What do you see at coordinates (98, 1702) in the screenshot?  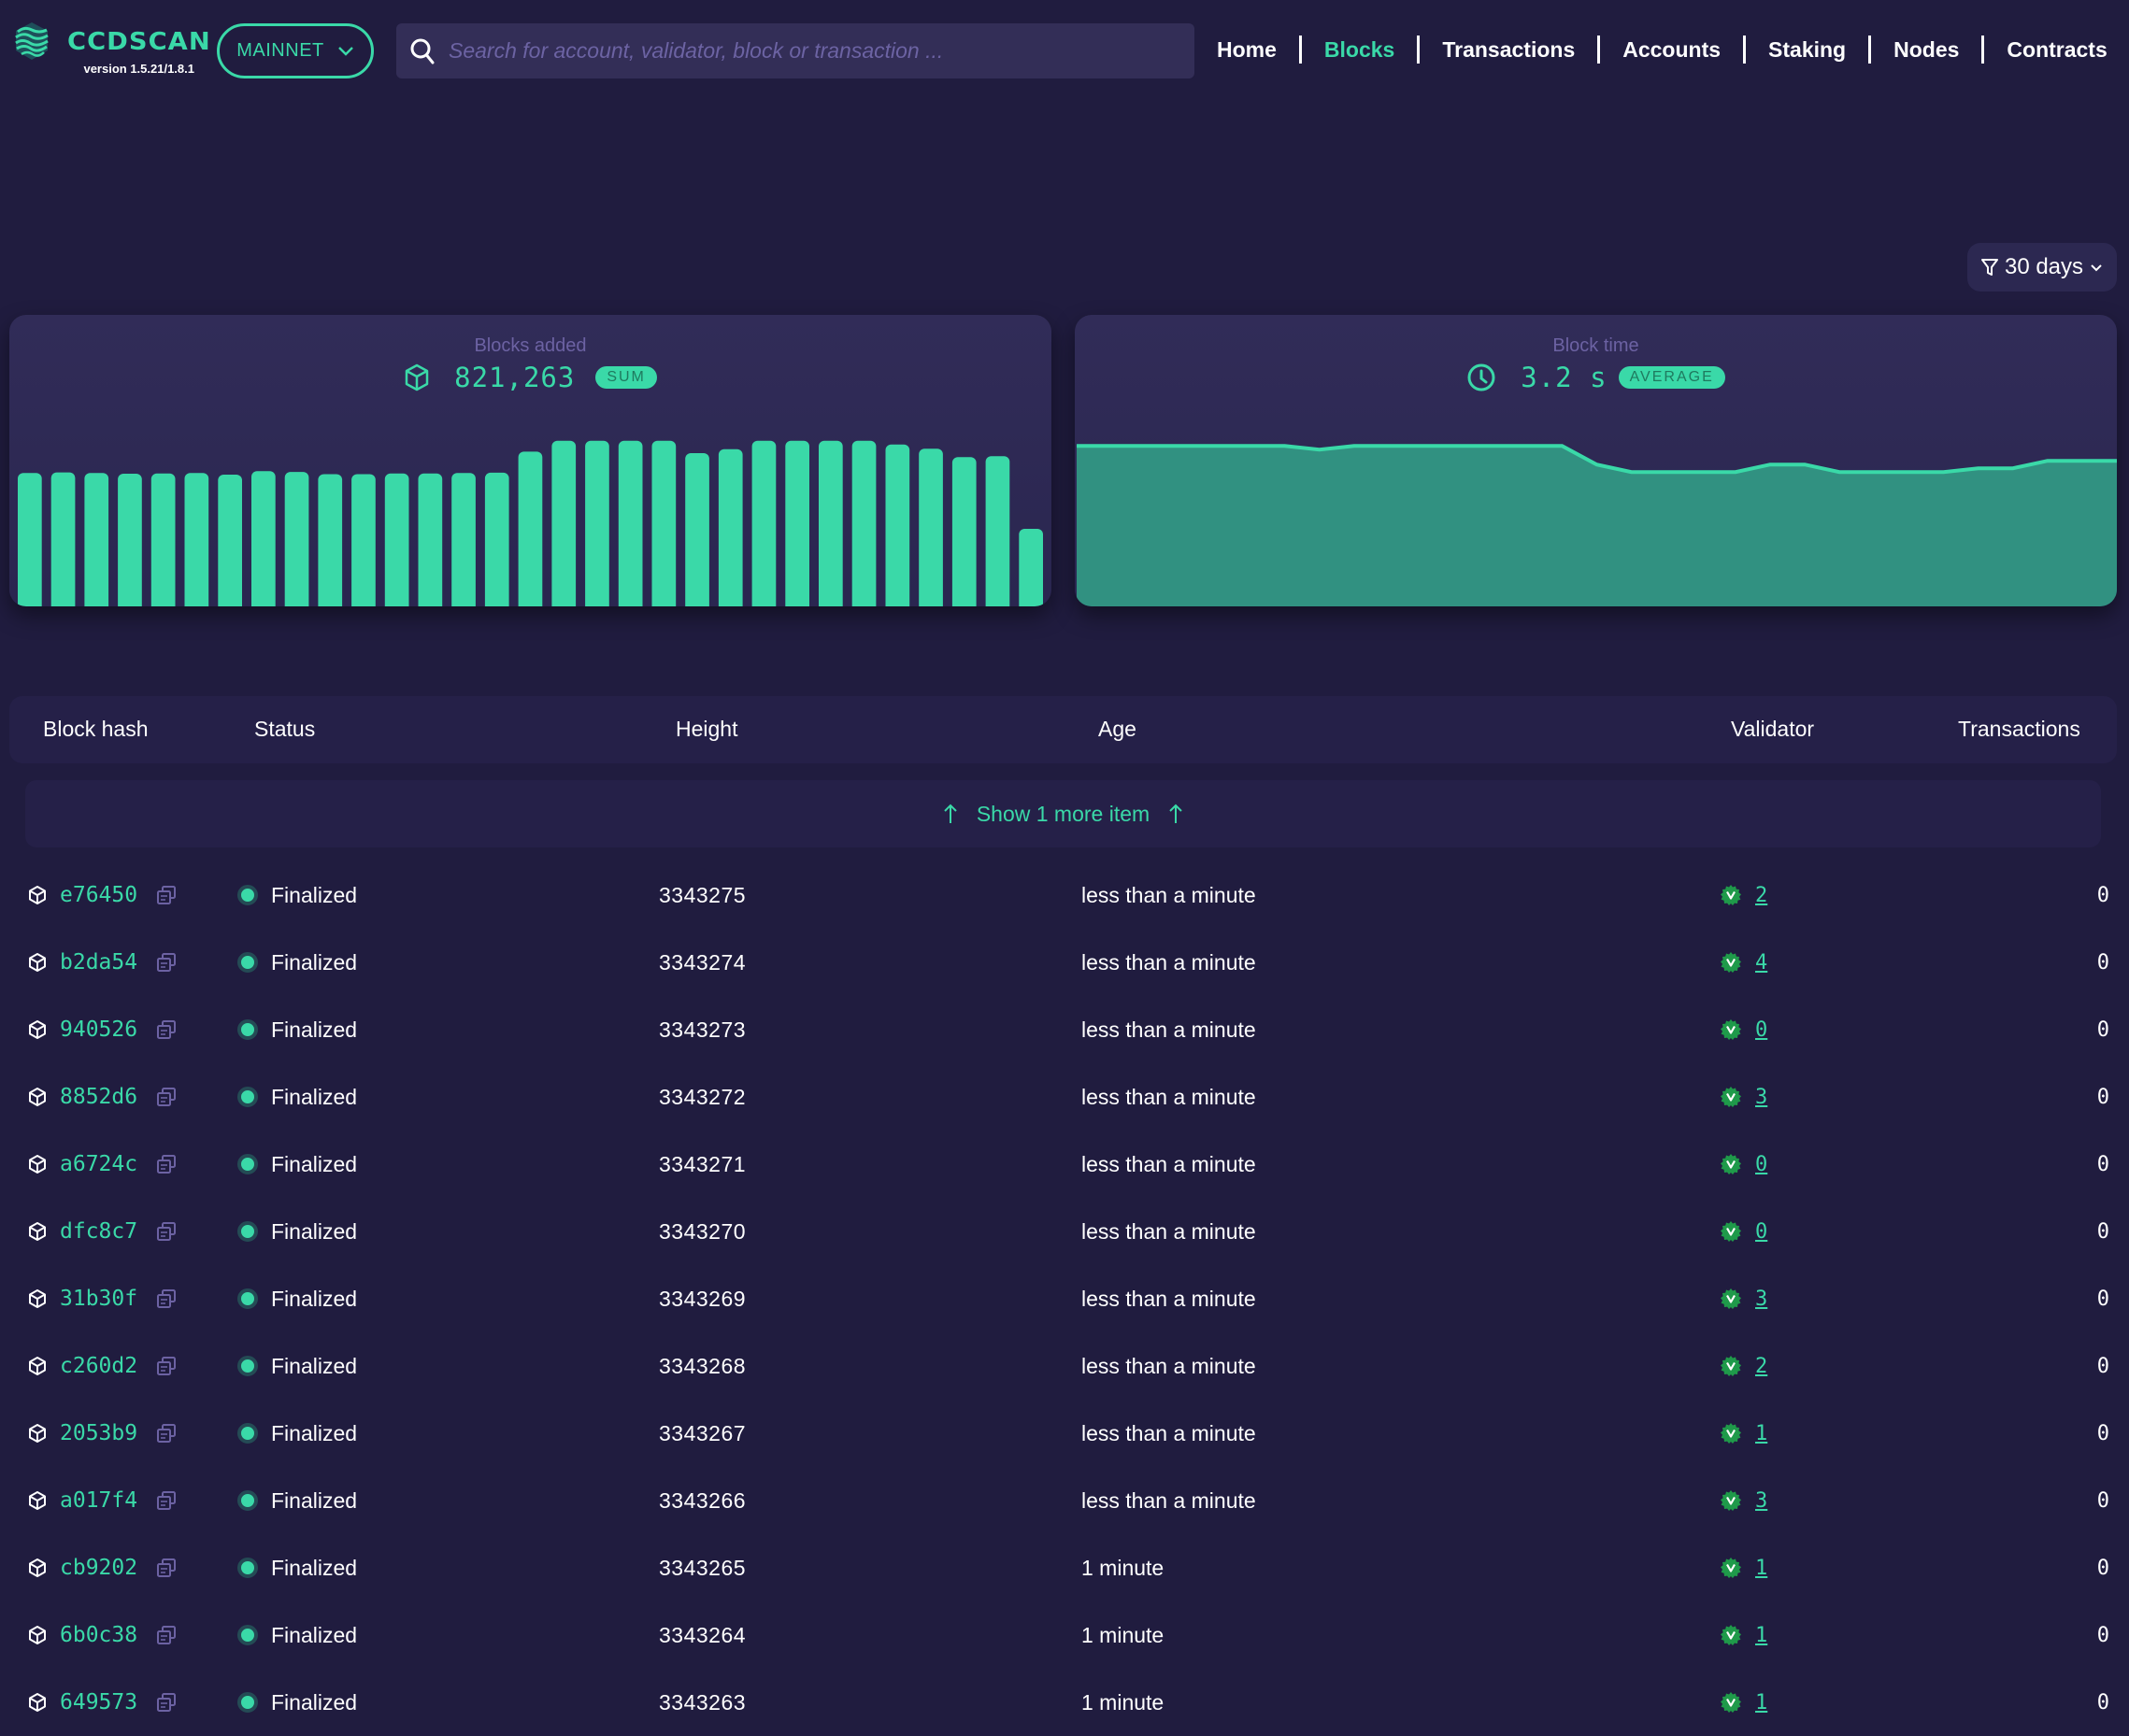 I see `block-hash-link: 649573` at bounding box center [98, 1702].